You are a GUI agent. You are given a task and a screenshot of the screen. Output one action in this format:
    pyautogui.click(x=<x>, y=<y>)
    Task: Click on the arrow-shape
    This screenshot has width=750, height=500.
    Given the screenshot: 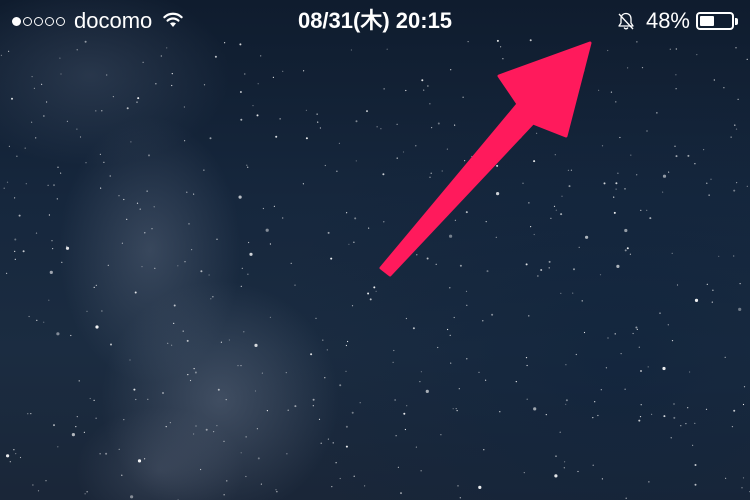 What is the action you would take?
    pyautogui.click(x=485, y=159)
    